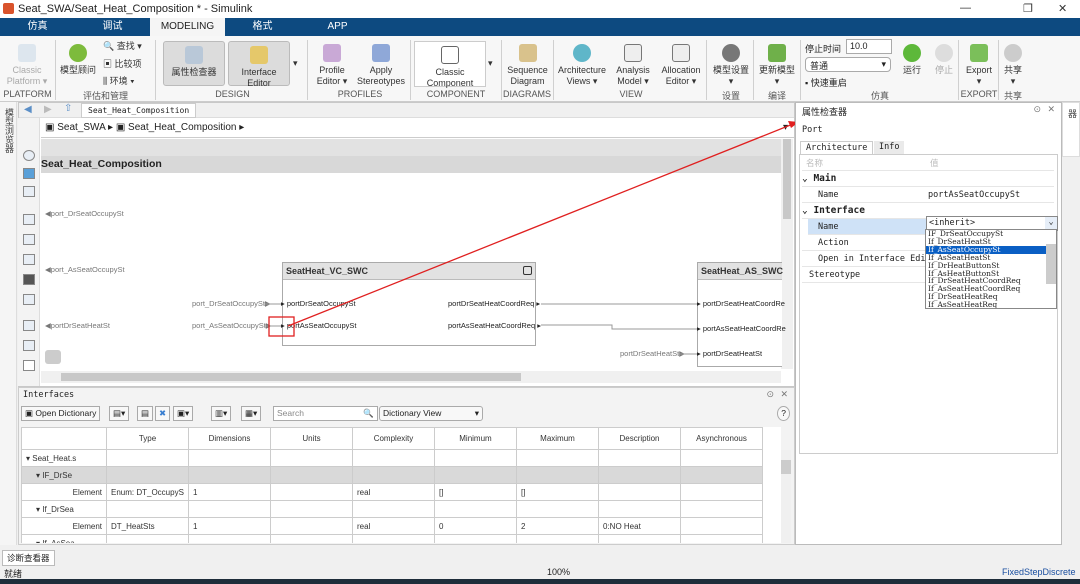 The height and width of the screenshot is (584, 1080). What do you see at coordinates (1071, 129) in the screenshot?
I see `property-inspector-strip: 属性检查器` at bounding box center [1071, 129].